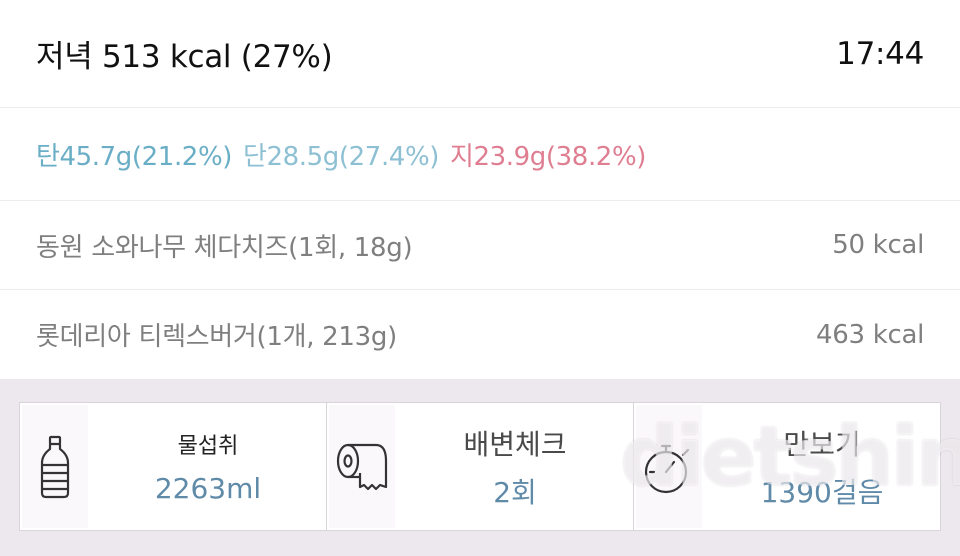 The width and height of the screenshot is (960, 556). I want to click on food-name: 동원 소와나무 체다치즈(1회, 18g), so click(224, 247).